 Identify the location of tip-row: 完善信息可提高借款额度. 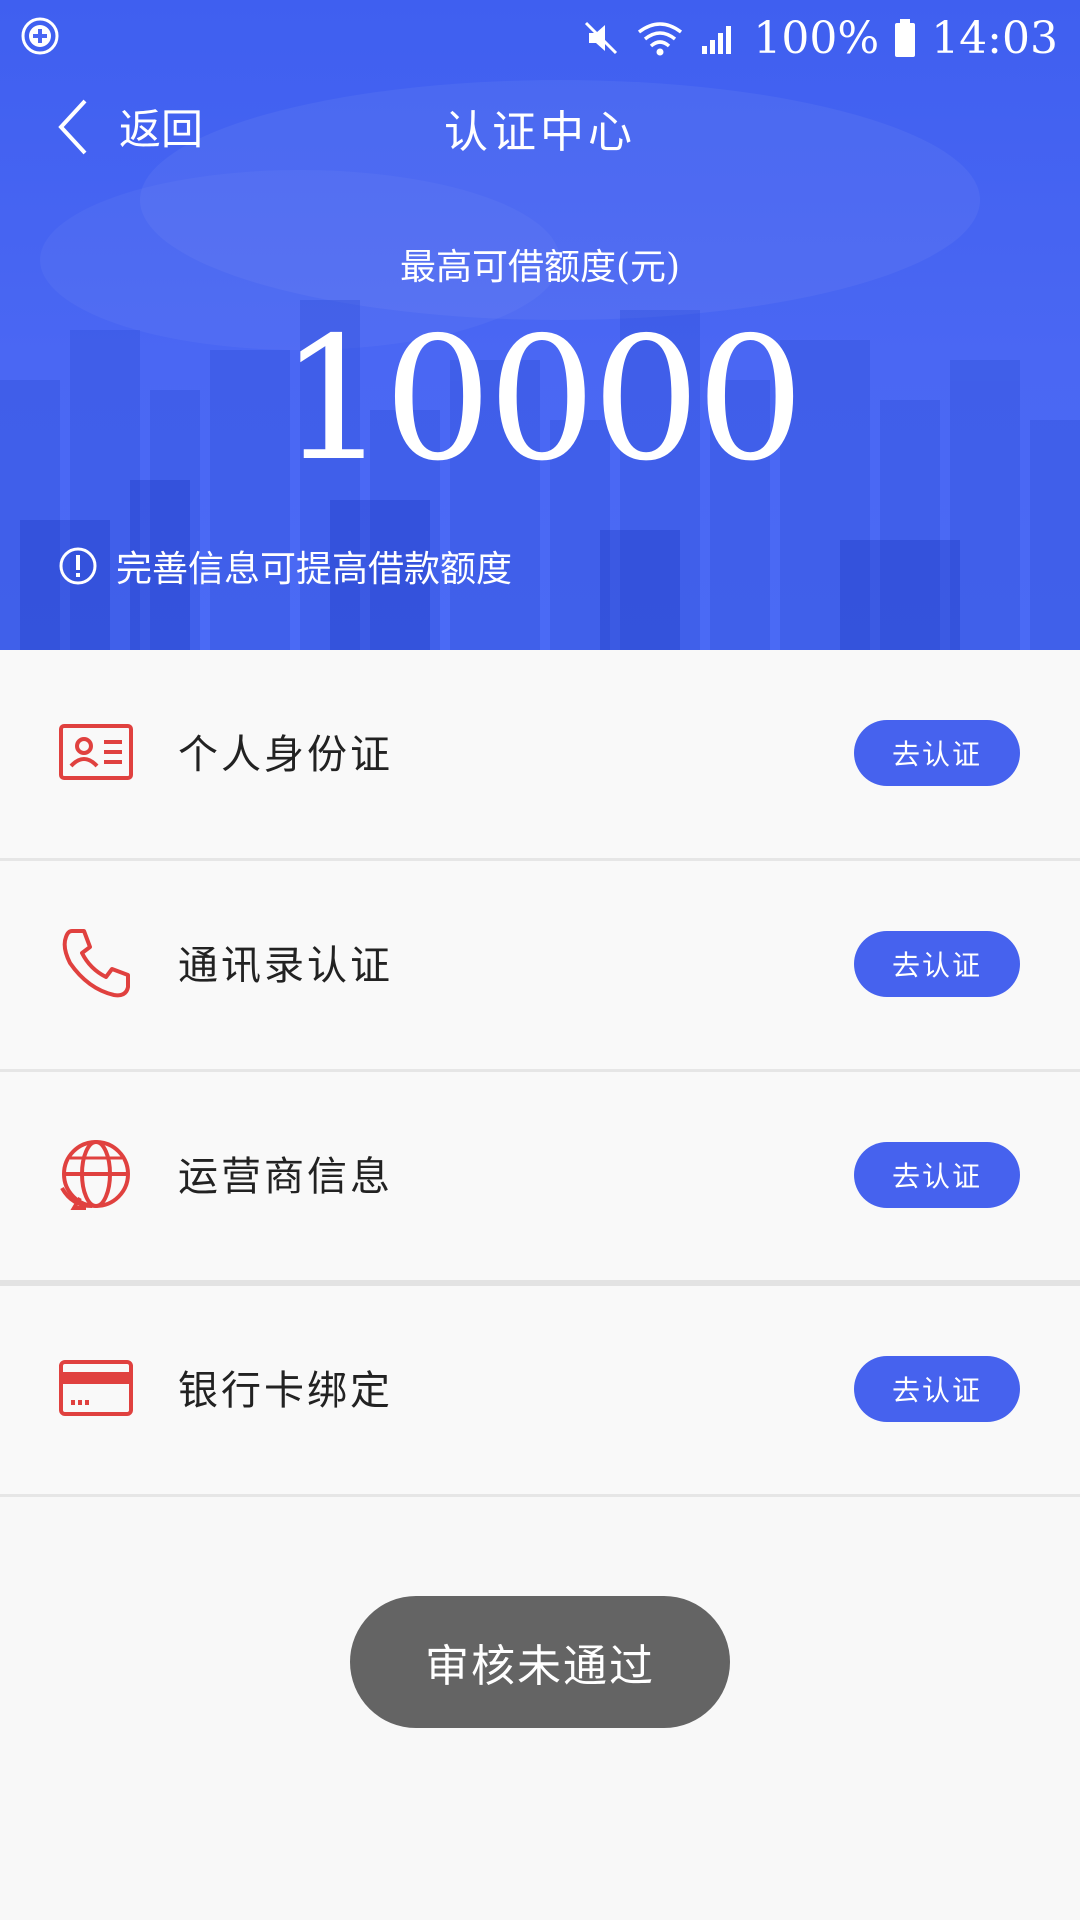
(285, 566).